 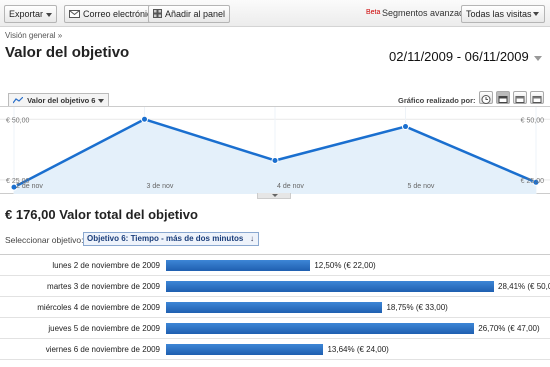 I want to click on calendar-month-icon, so click(x=537, y=99).